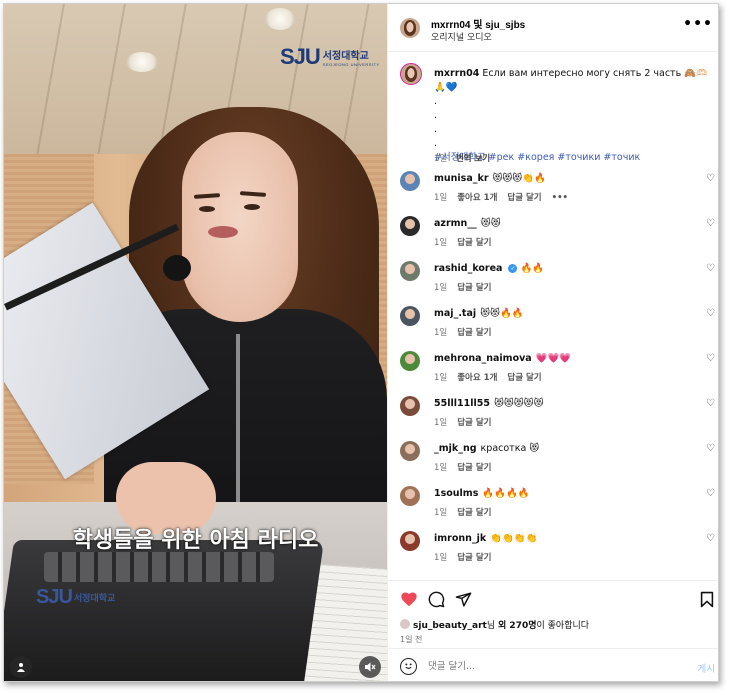  I want to click on comment-body: rashid_korea ✓ 🔥🔥, so click(489, 268).